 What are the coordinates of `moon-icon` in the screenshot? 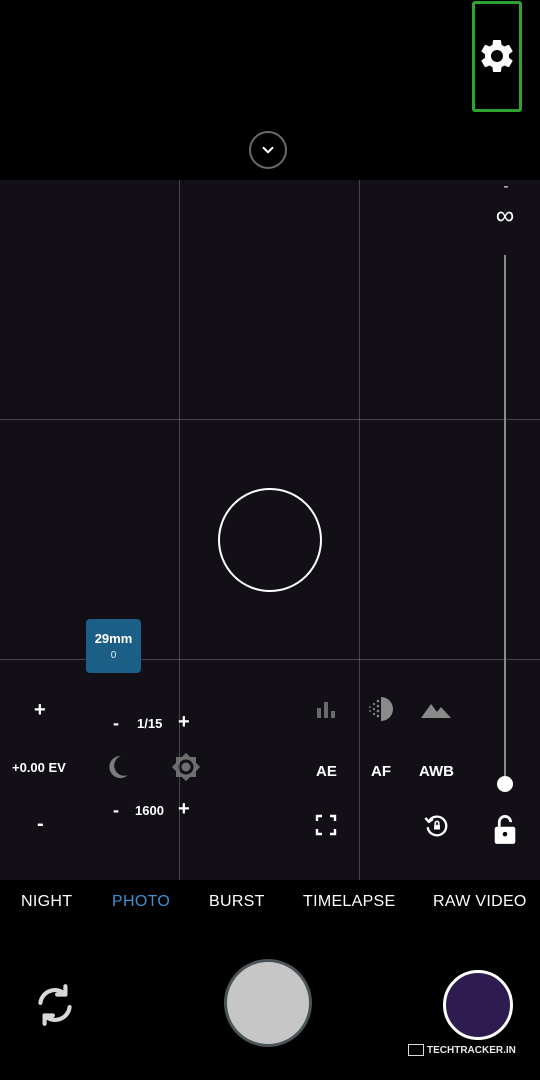 It's located at (118, 769).